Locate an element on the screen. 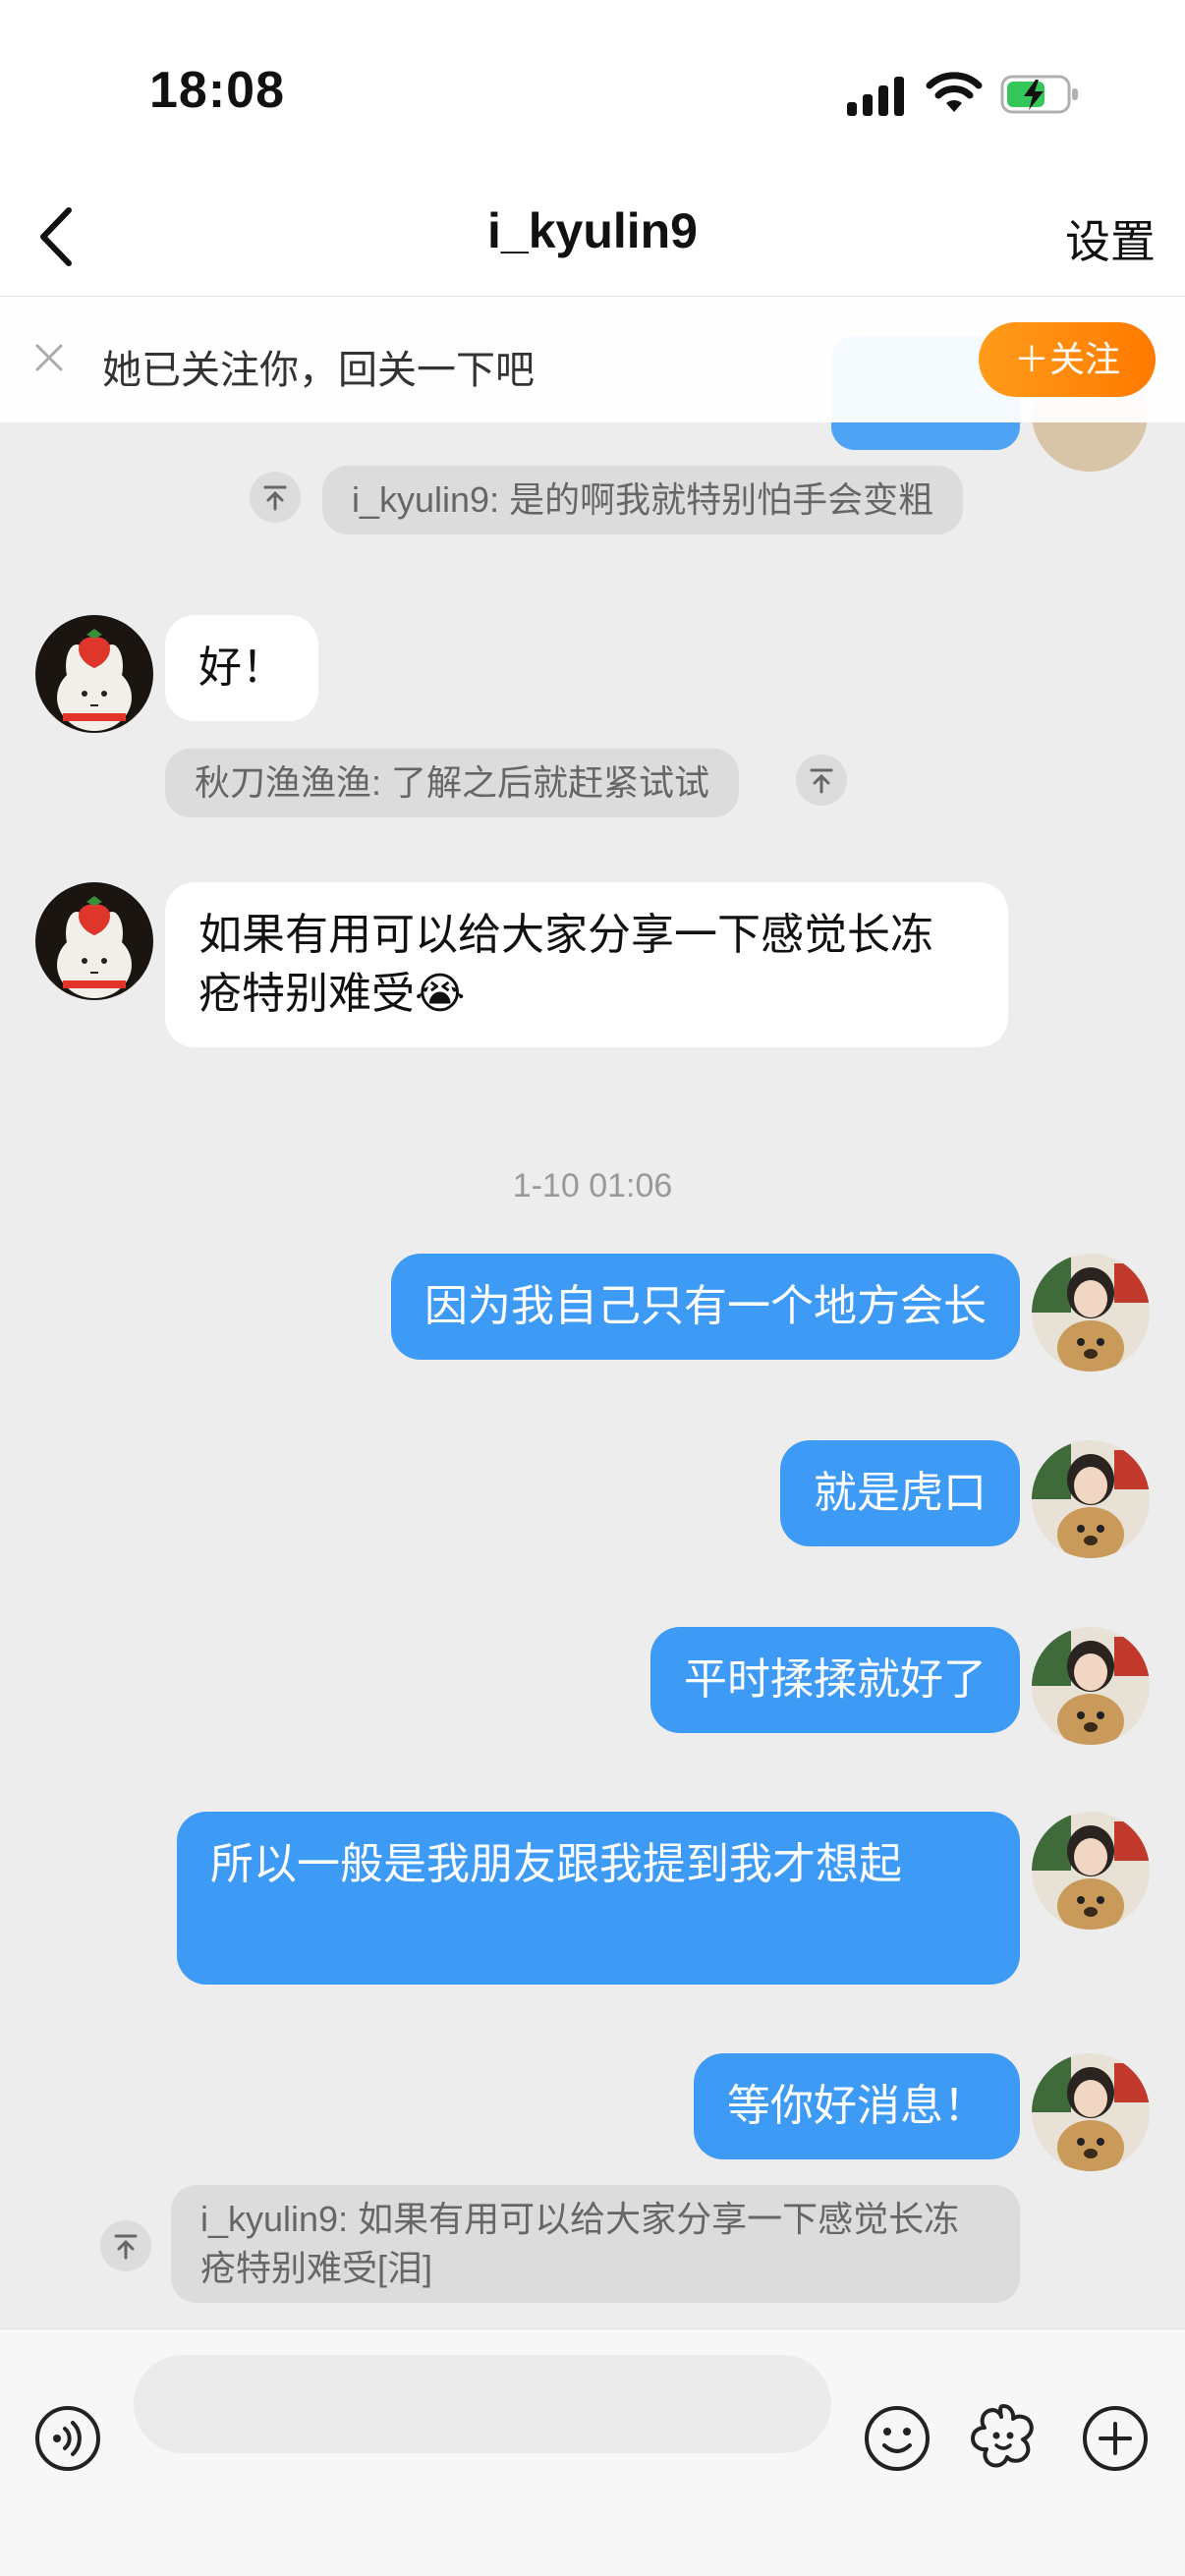 The width and height of the screenshot is (1185, 2576). emoji-icon is located at coordinates (897, 2441).